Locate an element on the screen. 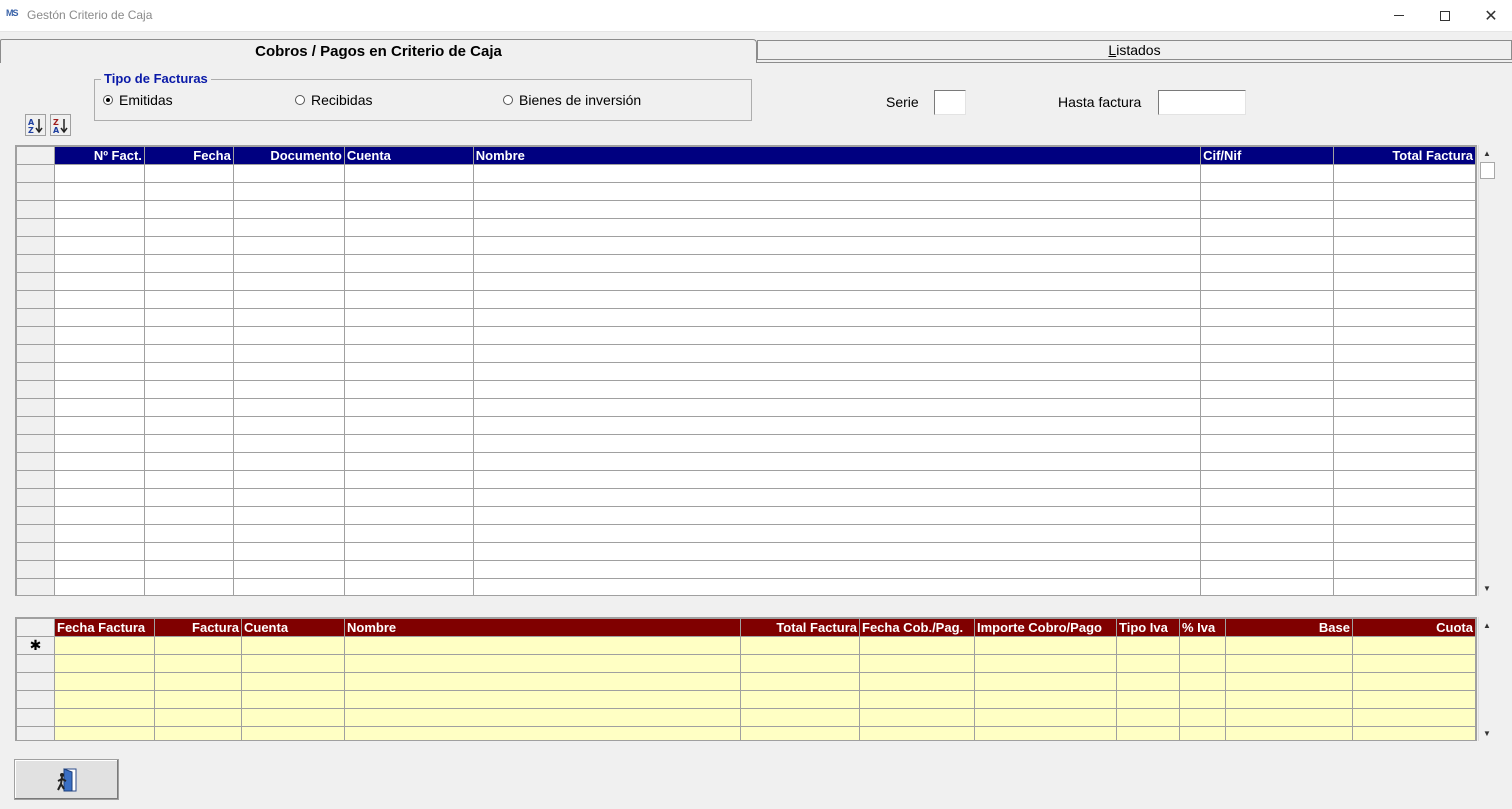 This screenshot has height=809, width=1512. scroll-thumb is located at coordinates (1487, 170).